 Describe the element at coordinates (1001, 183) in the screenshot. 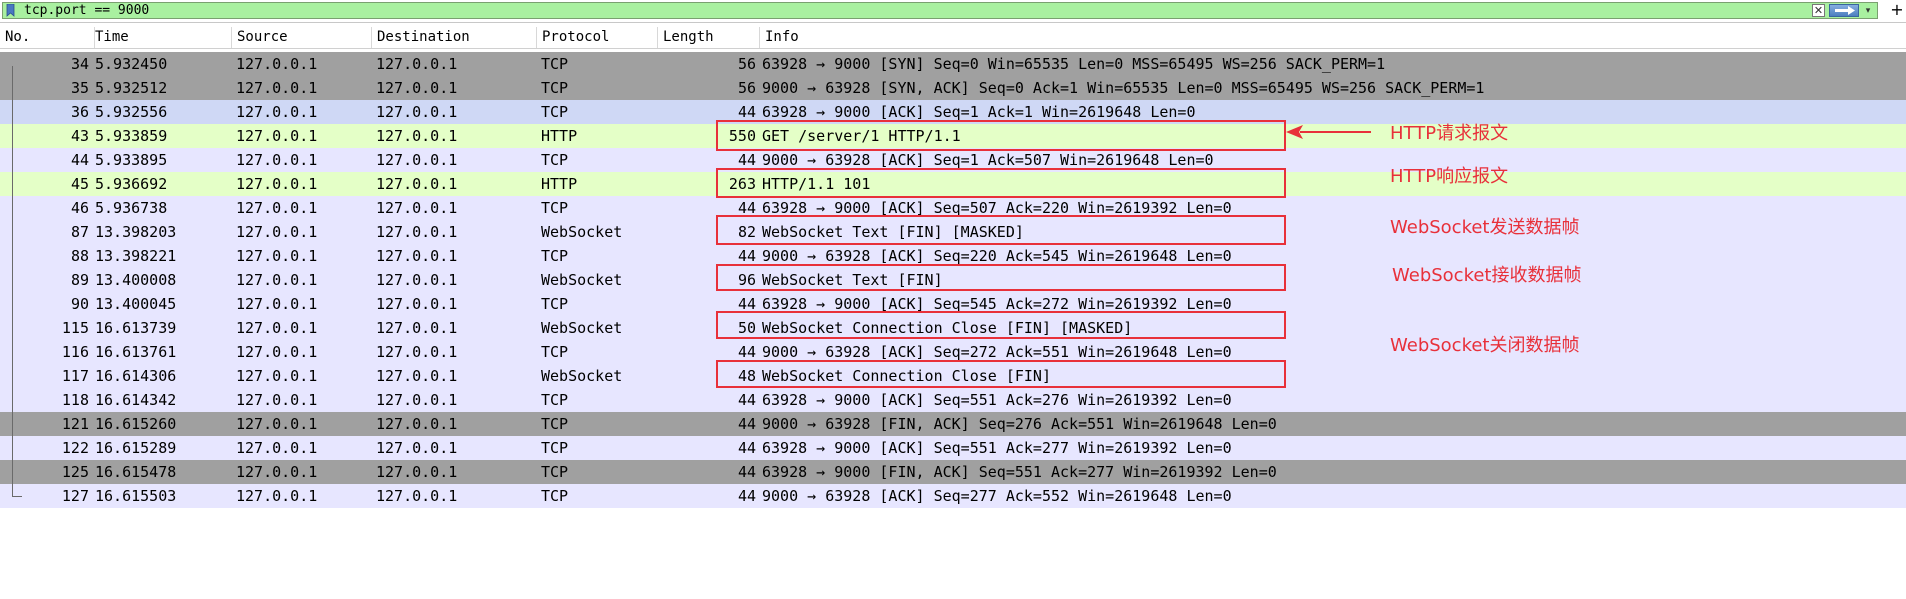

I see `highlight-box-http-response` at that location.